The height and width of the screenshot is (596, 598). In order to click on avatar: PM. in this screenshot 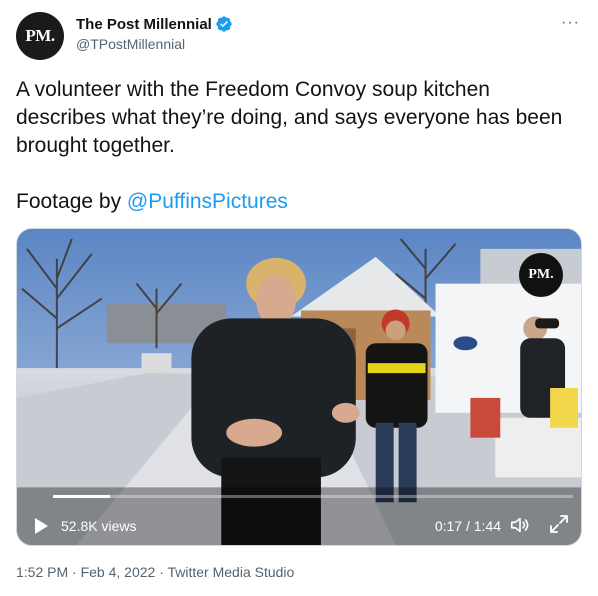, I will do `click(40, 36)`.